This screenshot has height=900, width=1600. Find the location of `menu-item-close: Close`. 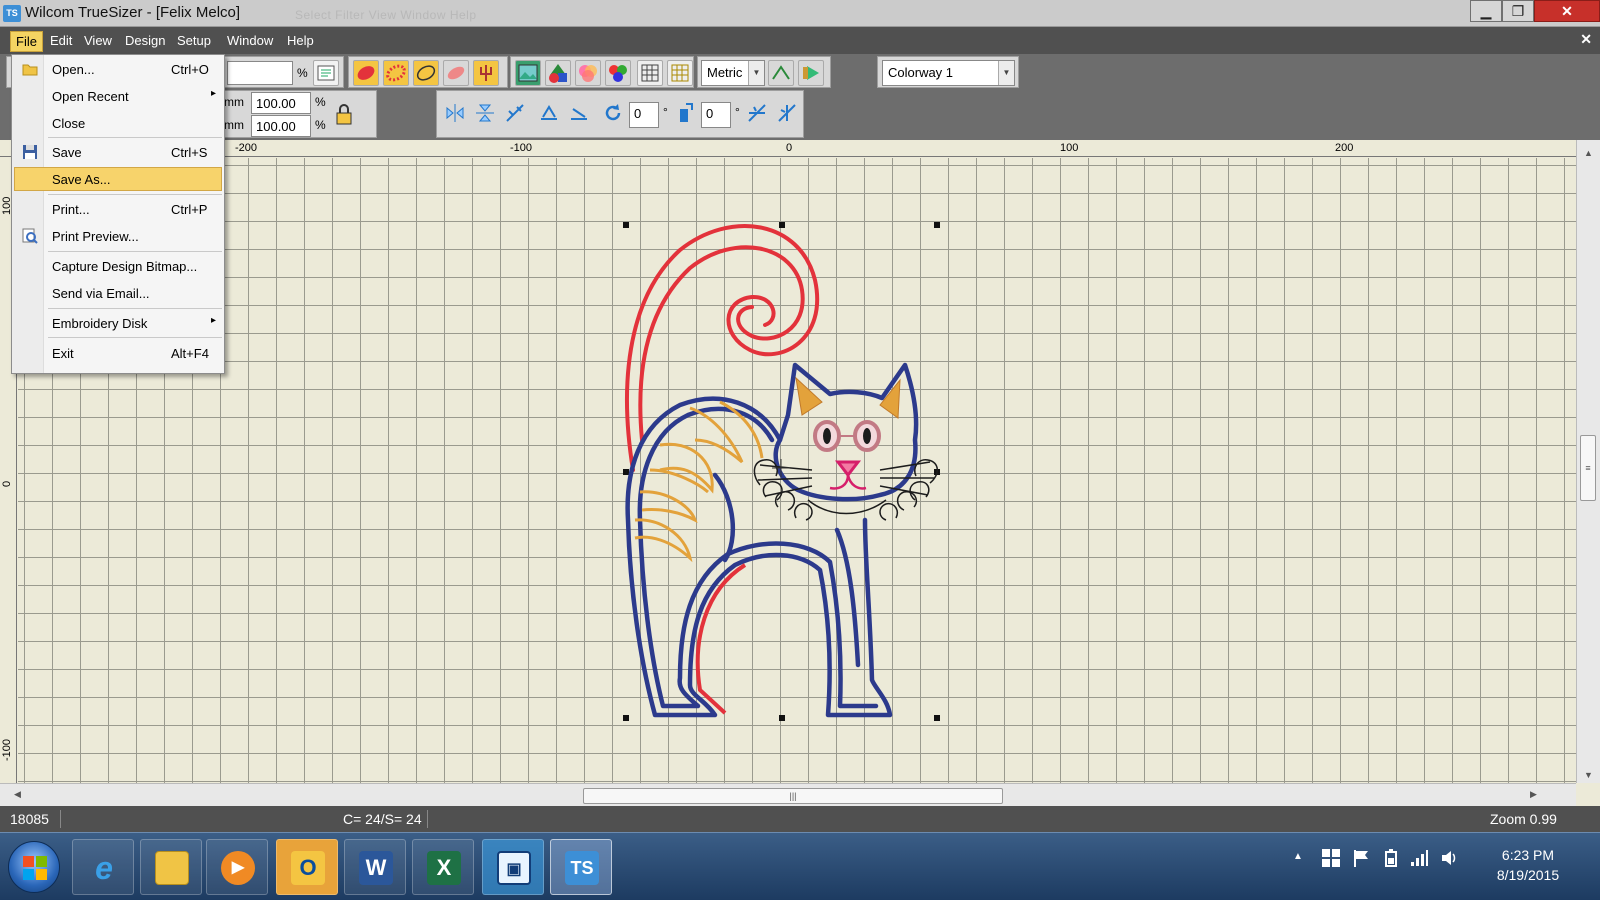

menu-item-close: Close is located at coordinates (118, 123).